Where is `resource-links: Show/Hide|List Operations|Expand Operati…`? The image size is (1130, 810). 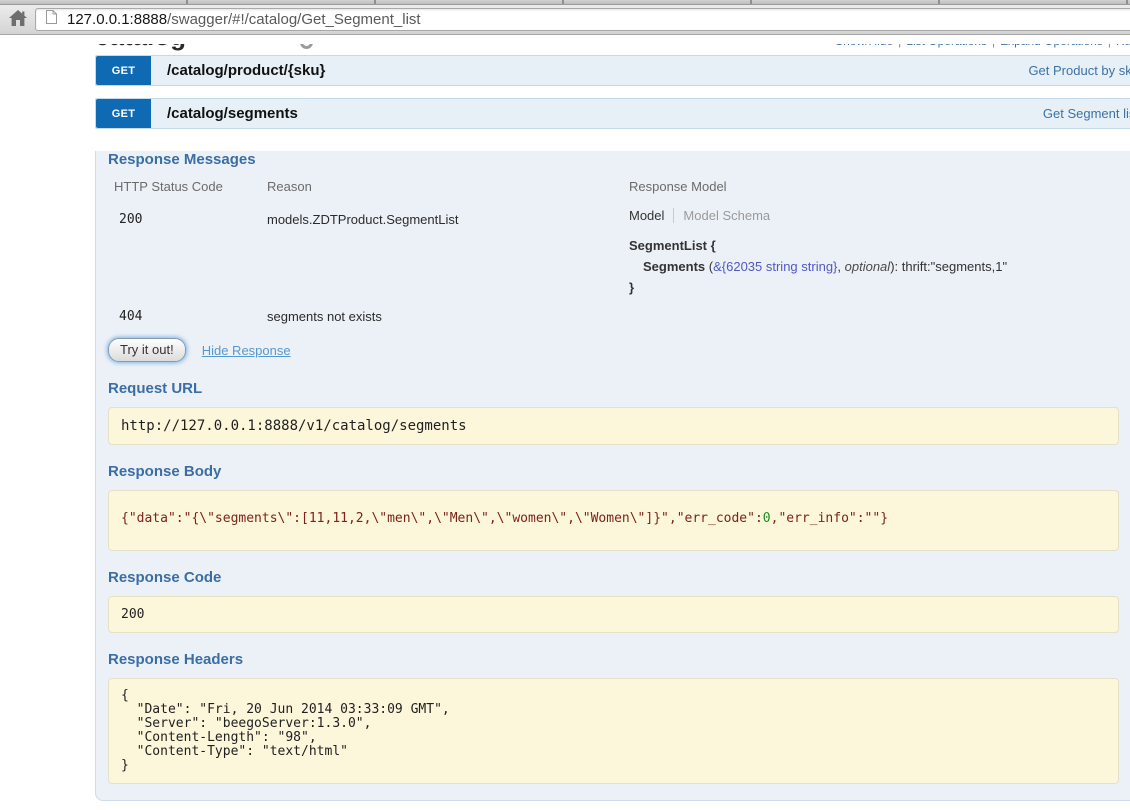
resource-links: Show/Hide|List Operations|Expand Operati… is located at coordinates (982, 46).